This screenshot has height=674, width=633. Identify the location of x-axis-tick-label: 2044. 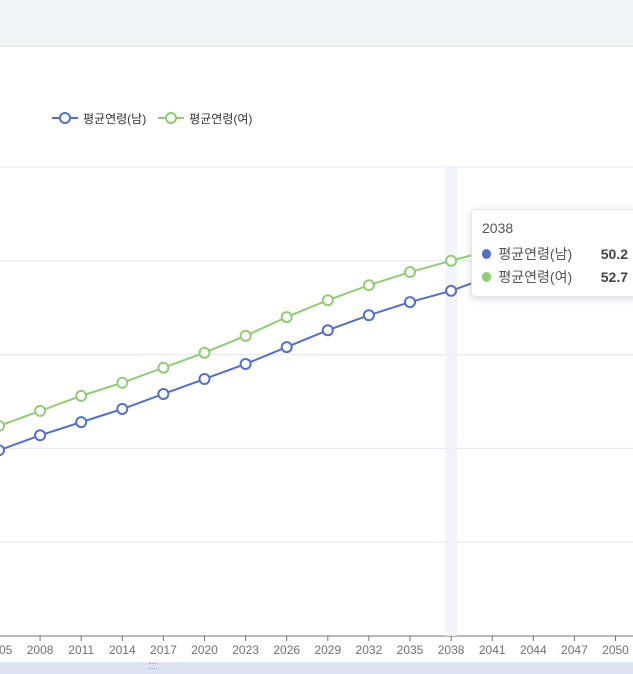
(533, 650).